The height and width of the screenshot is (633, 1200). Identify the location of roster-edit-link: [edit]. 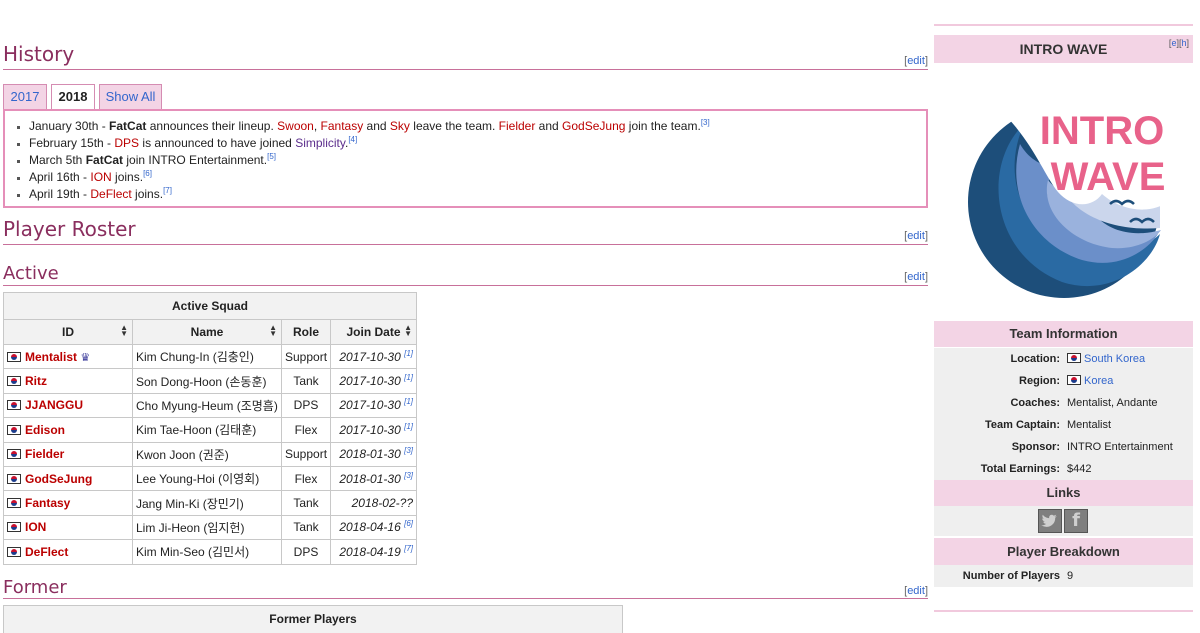
(916, 236).